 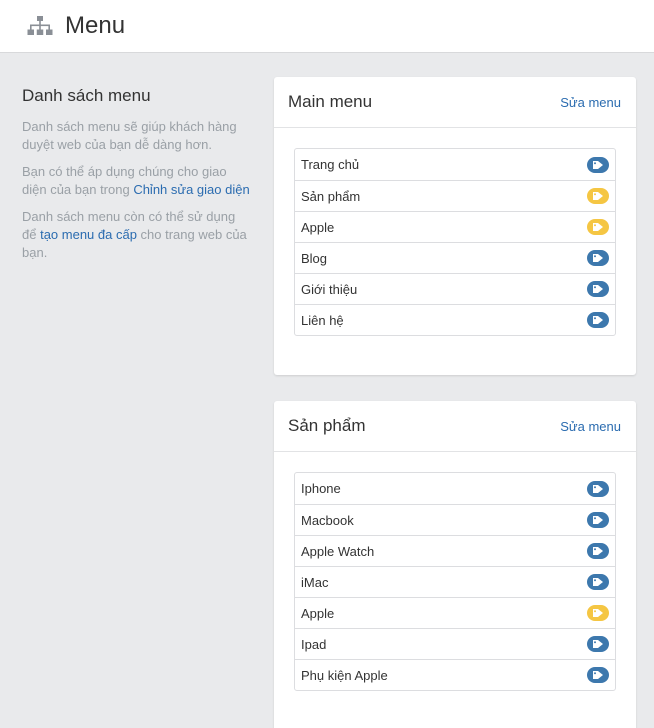 I want to click on page-title: Menu, so click(x=95, y=25).